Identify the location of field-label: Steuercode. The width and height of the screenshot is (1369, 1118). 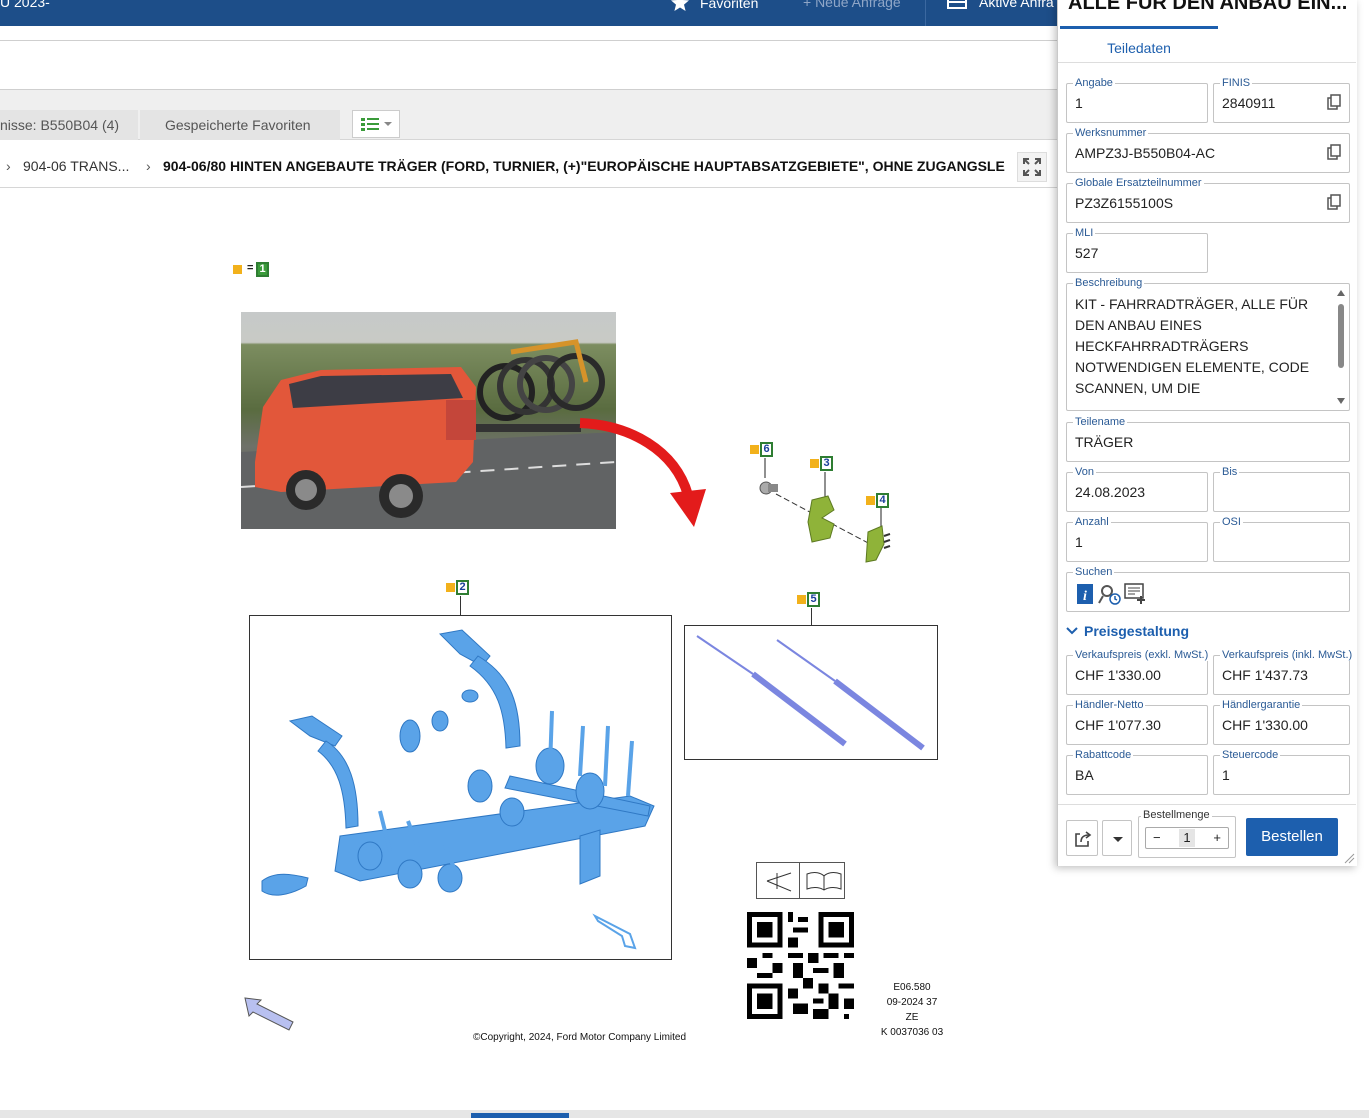
(1250, 755).